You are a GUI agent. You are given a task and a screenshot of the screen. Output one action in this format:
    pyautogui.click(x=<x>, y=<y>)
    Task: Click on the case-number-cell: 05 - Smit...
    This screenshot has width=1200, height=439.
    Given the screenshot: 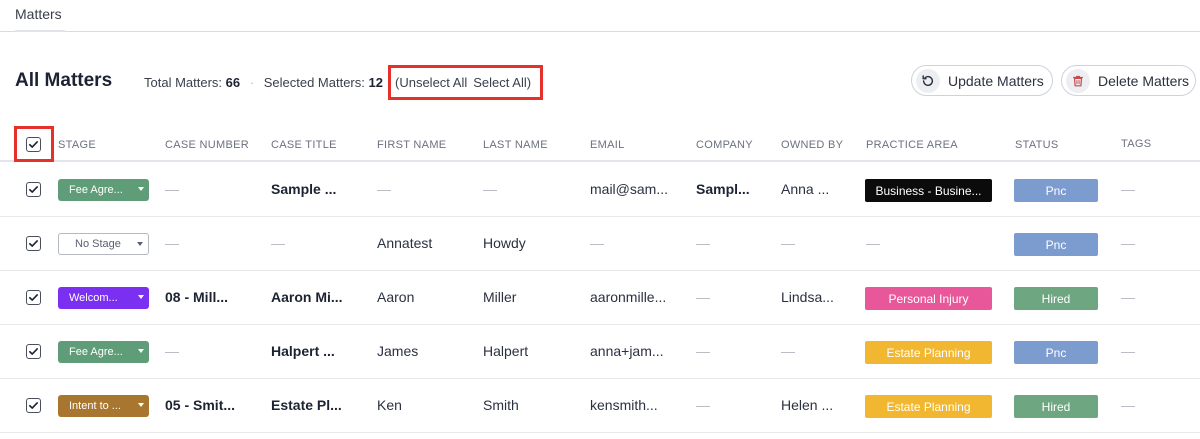 What is the action you would take?
    pyautogui.click(x=200, y=405)
    